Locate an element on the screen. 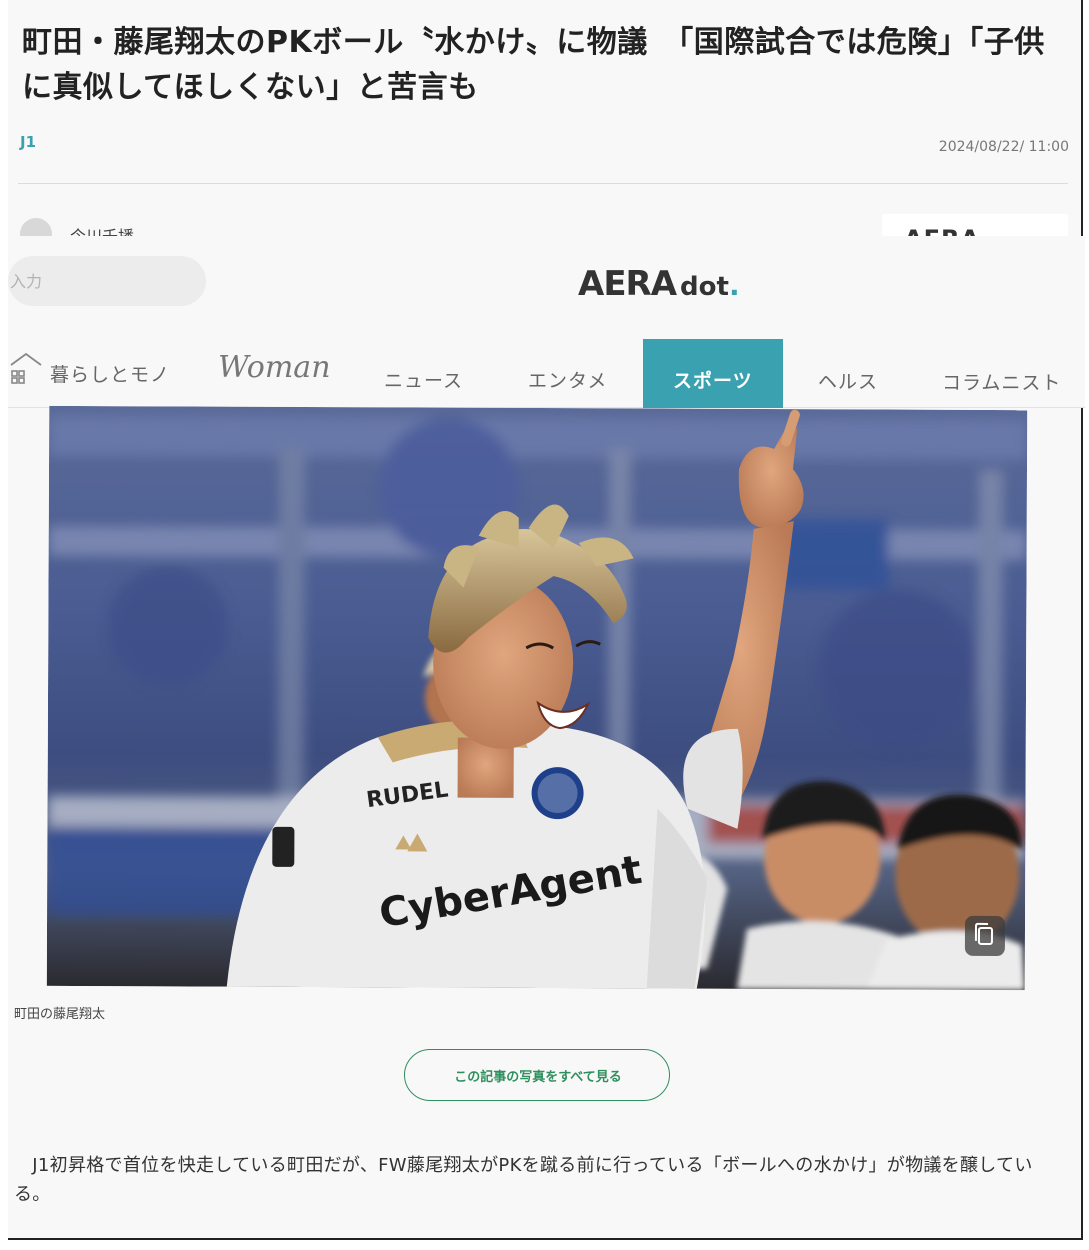  view-all-photos-label: この記事の写真をすべて見る is located at coordinates (538, 1077).